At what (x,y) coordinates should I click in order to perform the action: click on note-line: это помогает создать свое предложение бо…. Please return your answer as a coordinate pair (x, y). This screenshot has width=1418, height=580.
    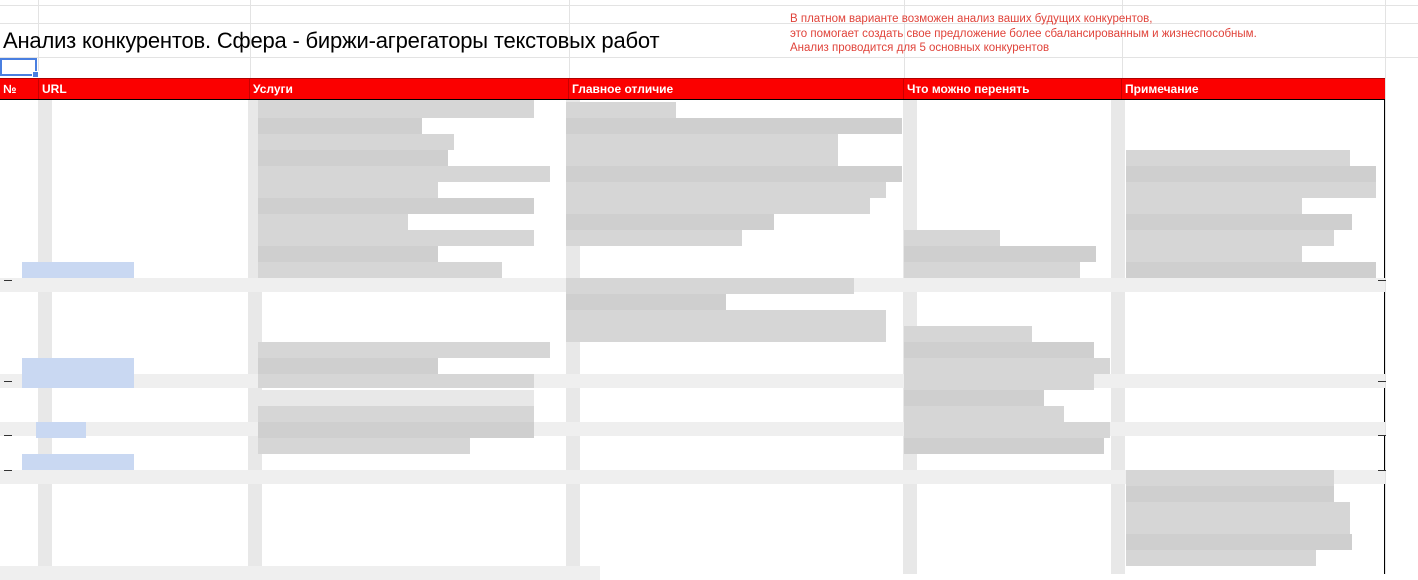
    Looking at the image, I should click on (1023, 33).